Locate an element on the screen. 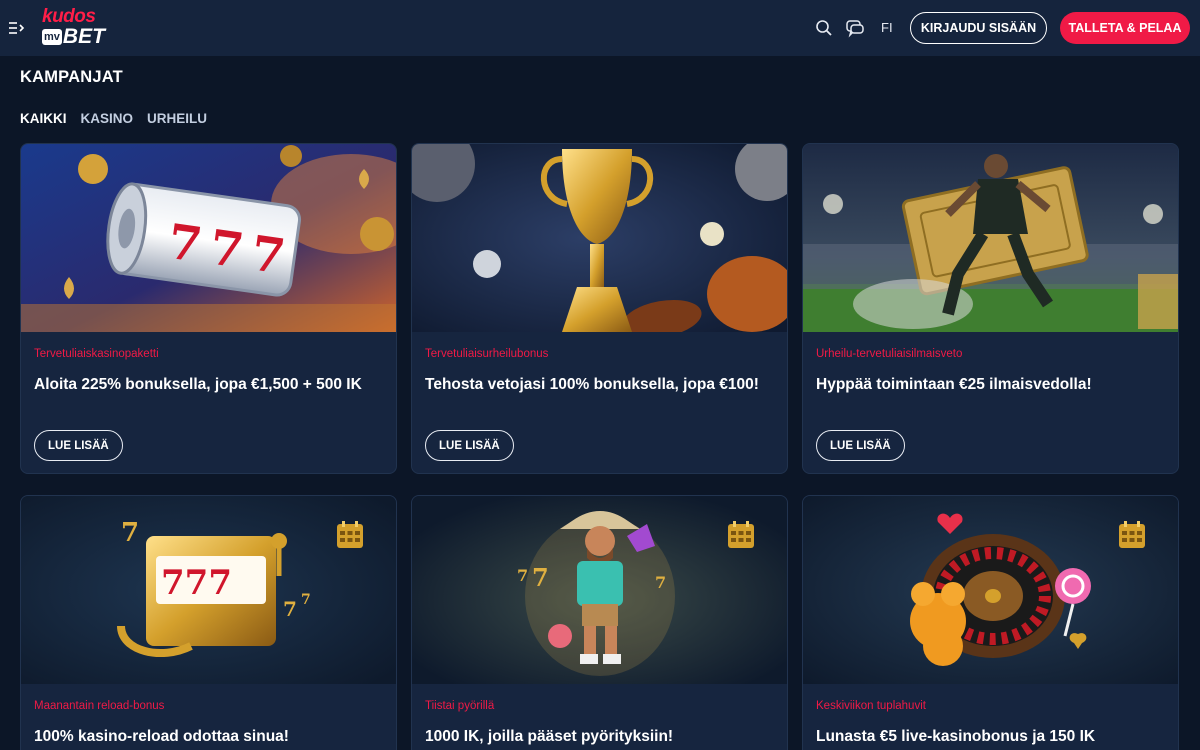  promo-title: 100% kasino-reload odottaa sinua! is located at coordinates (161, 736).